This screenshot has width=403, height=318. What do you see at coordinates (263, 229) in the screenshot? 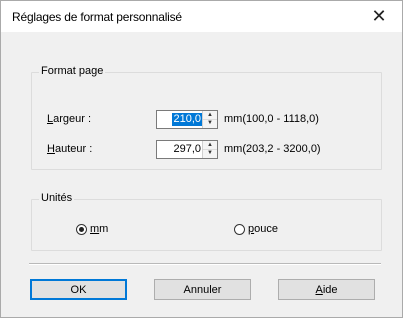
I see `radio-pouce-label: pouce` at bounding box center [263, 229].